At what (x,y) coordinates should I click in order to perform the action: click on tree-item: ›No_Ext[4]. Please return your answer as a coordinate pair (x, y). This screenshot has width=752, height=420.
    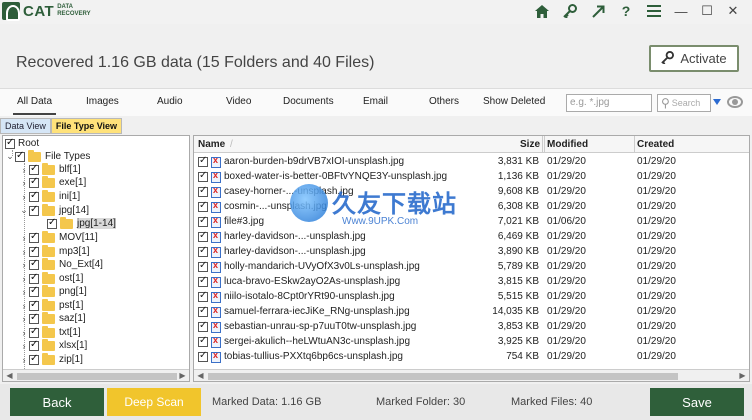
    Looking at the image, I should click on (61, 264).